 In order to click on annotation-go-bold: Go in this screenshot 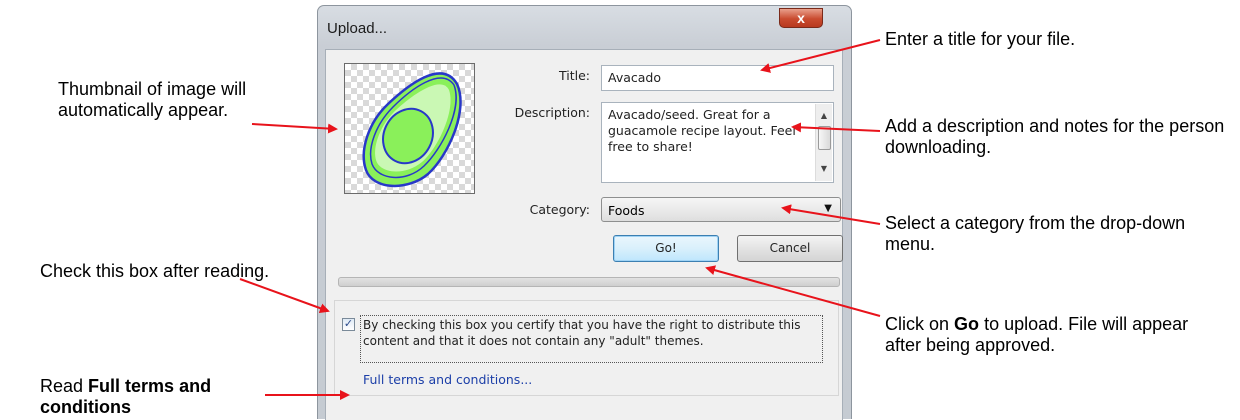, I will do `click(967, 324)`.